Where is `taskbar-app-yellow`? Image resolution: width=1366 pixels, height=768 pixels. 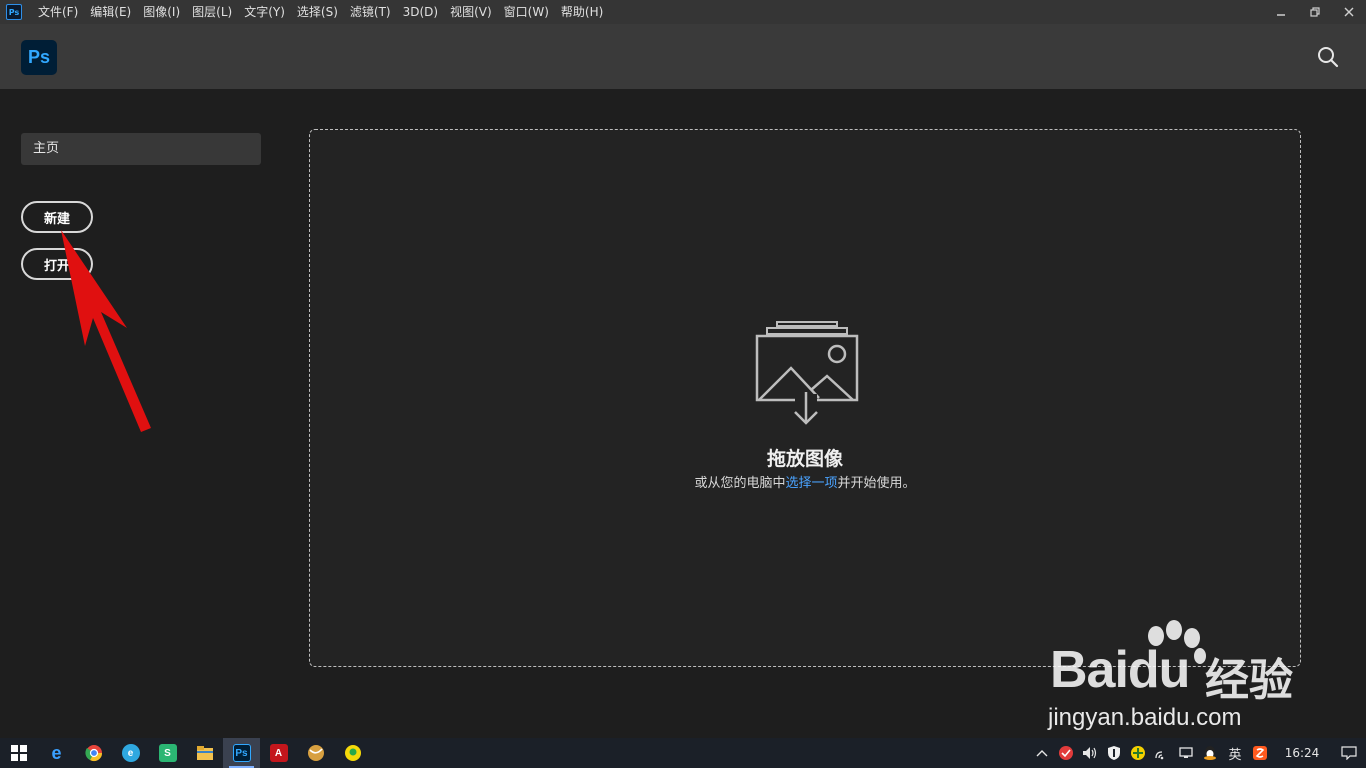 taskbar-app-yellow is located at coordinates (352, 753).